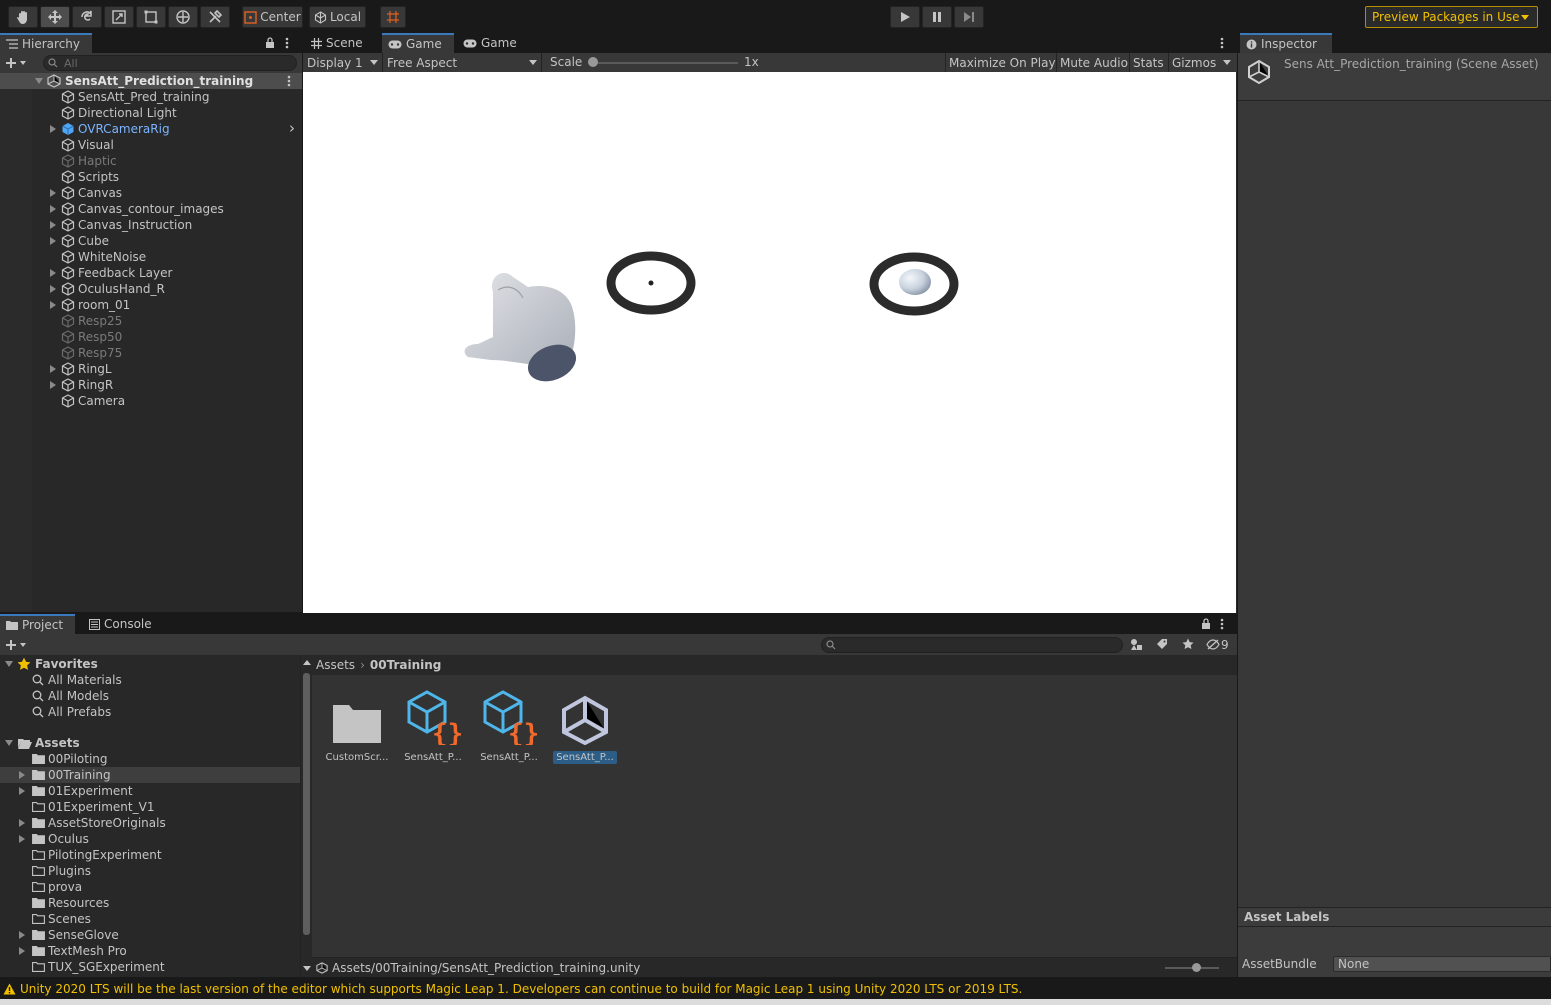  I want to click on folder-tree-scrollbar, so click(306, 816).